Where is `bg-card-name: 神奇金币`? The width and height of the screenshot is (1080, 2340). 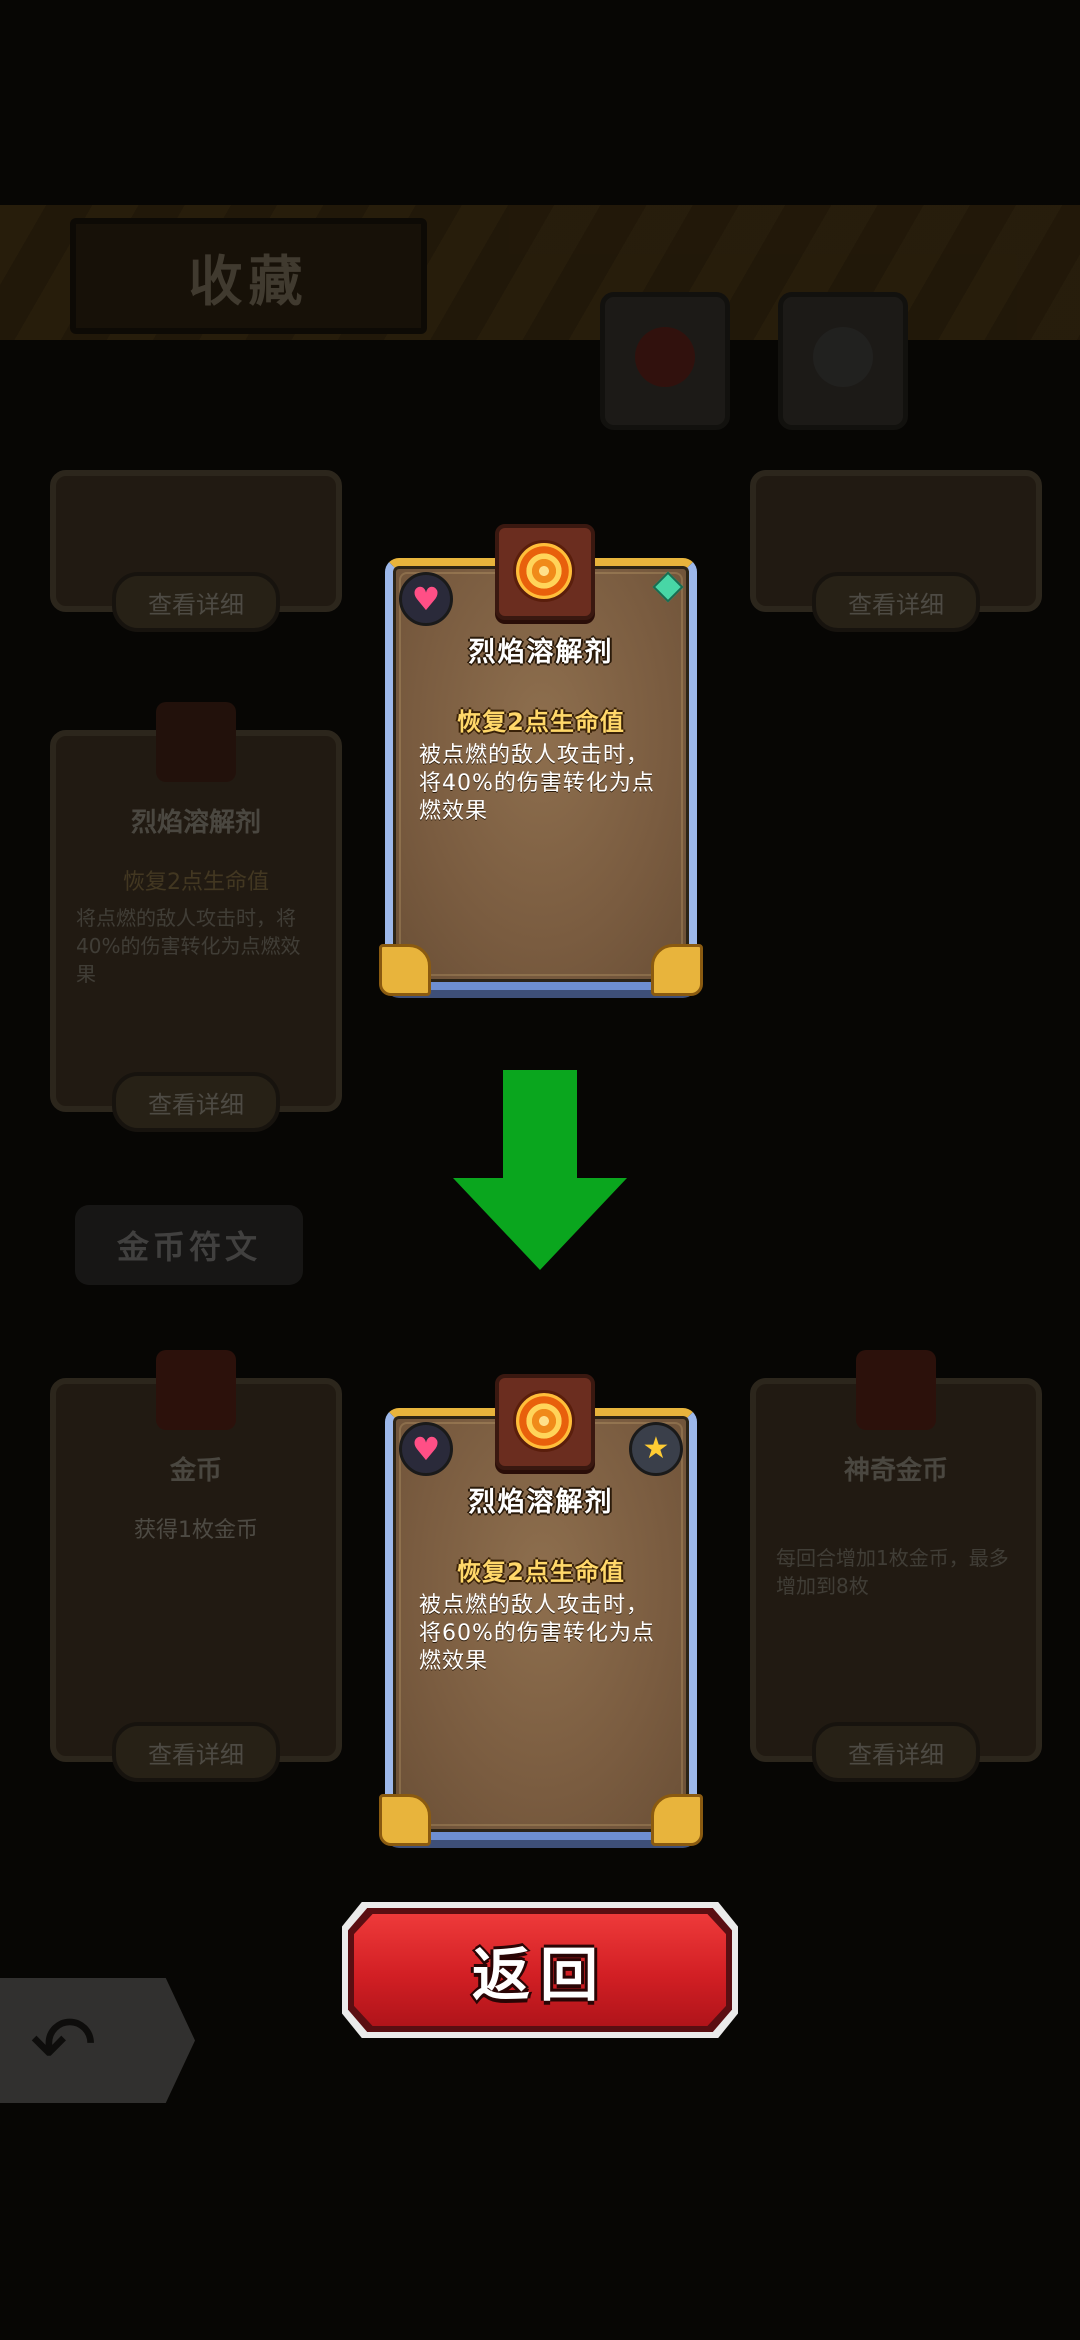 bg-card-name: 神奇金币 is located at coordinates (895, 1471).